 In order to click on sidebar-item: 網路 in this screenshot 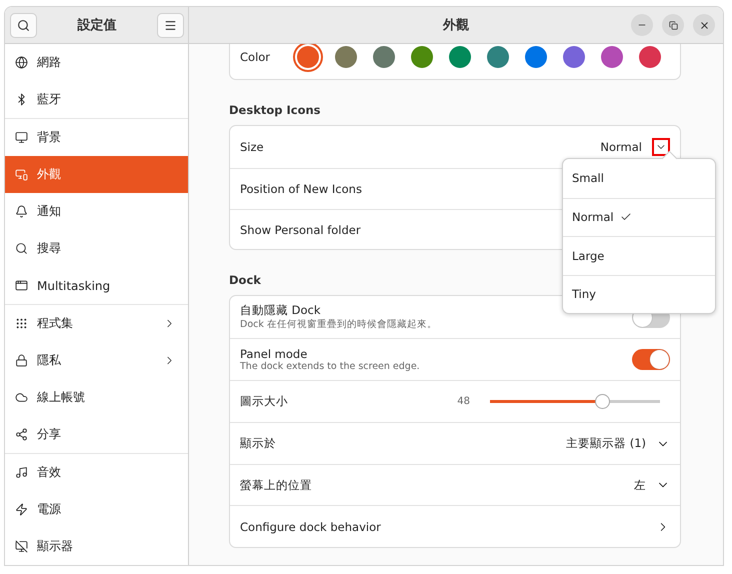, I will do `click(96, 62)`.